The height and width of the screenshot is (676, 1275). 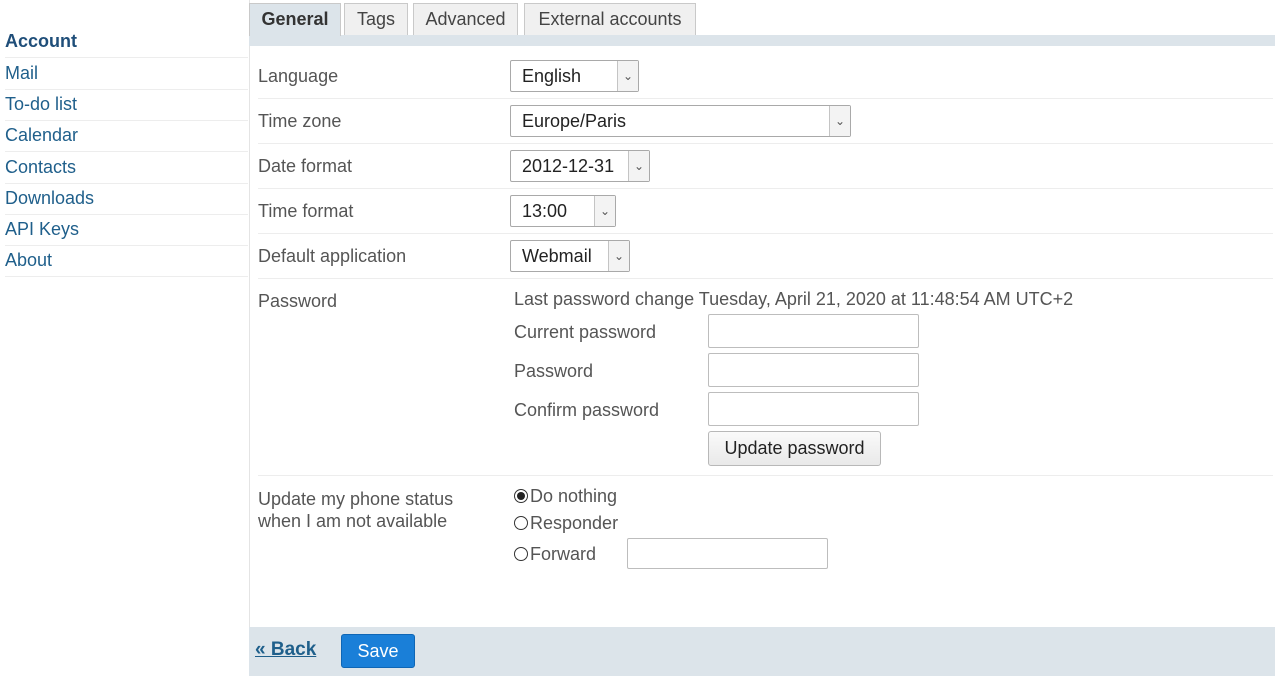 I want to click on new-password-label: Password, so click(x=554, y=371).